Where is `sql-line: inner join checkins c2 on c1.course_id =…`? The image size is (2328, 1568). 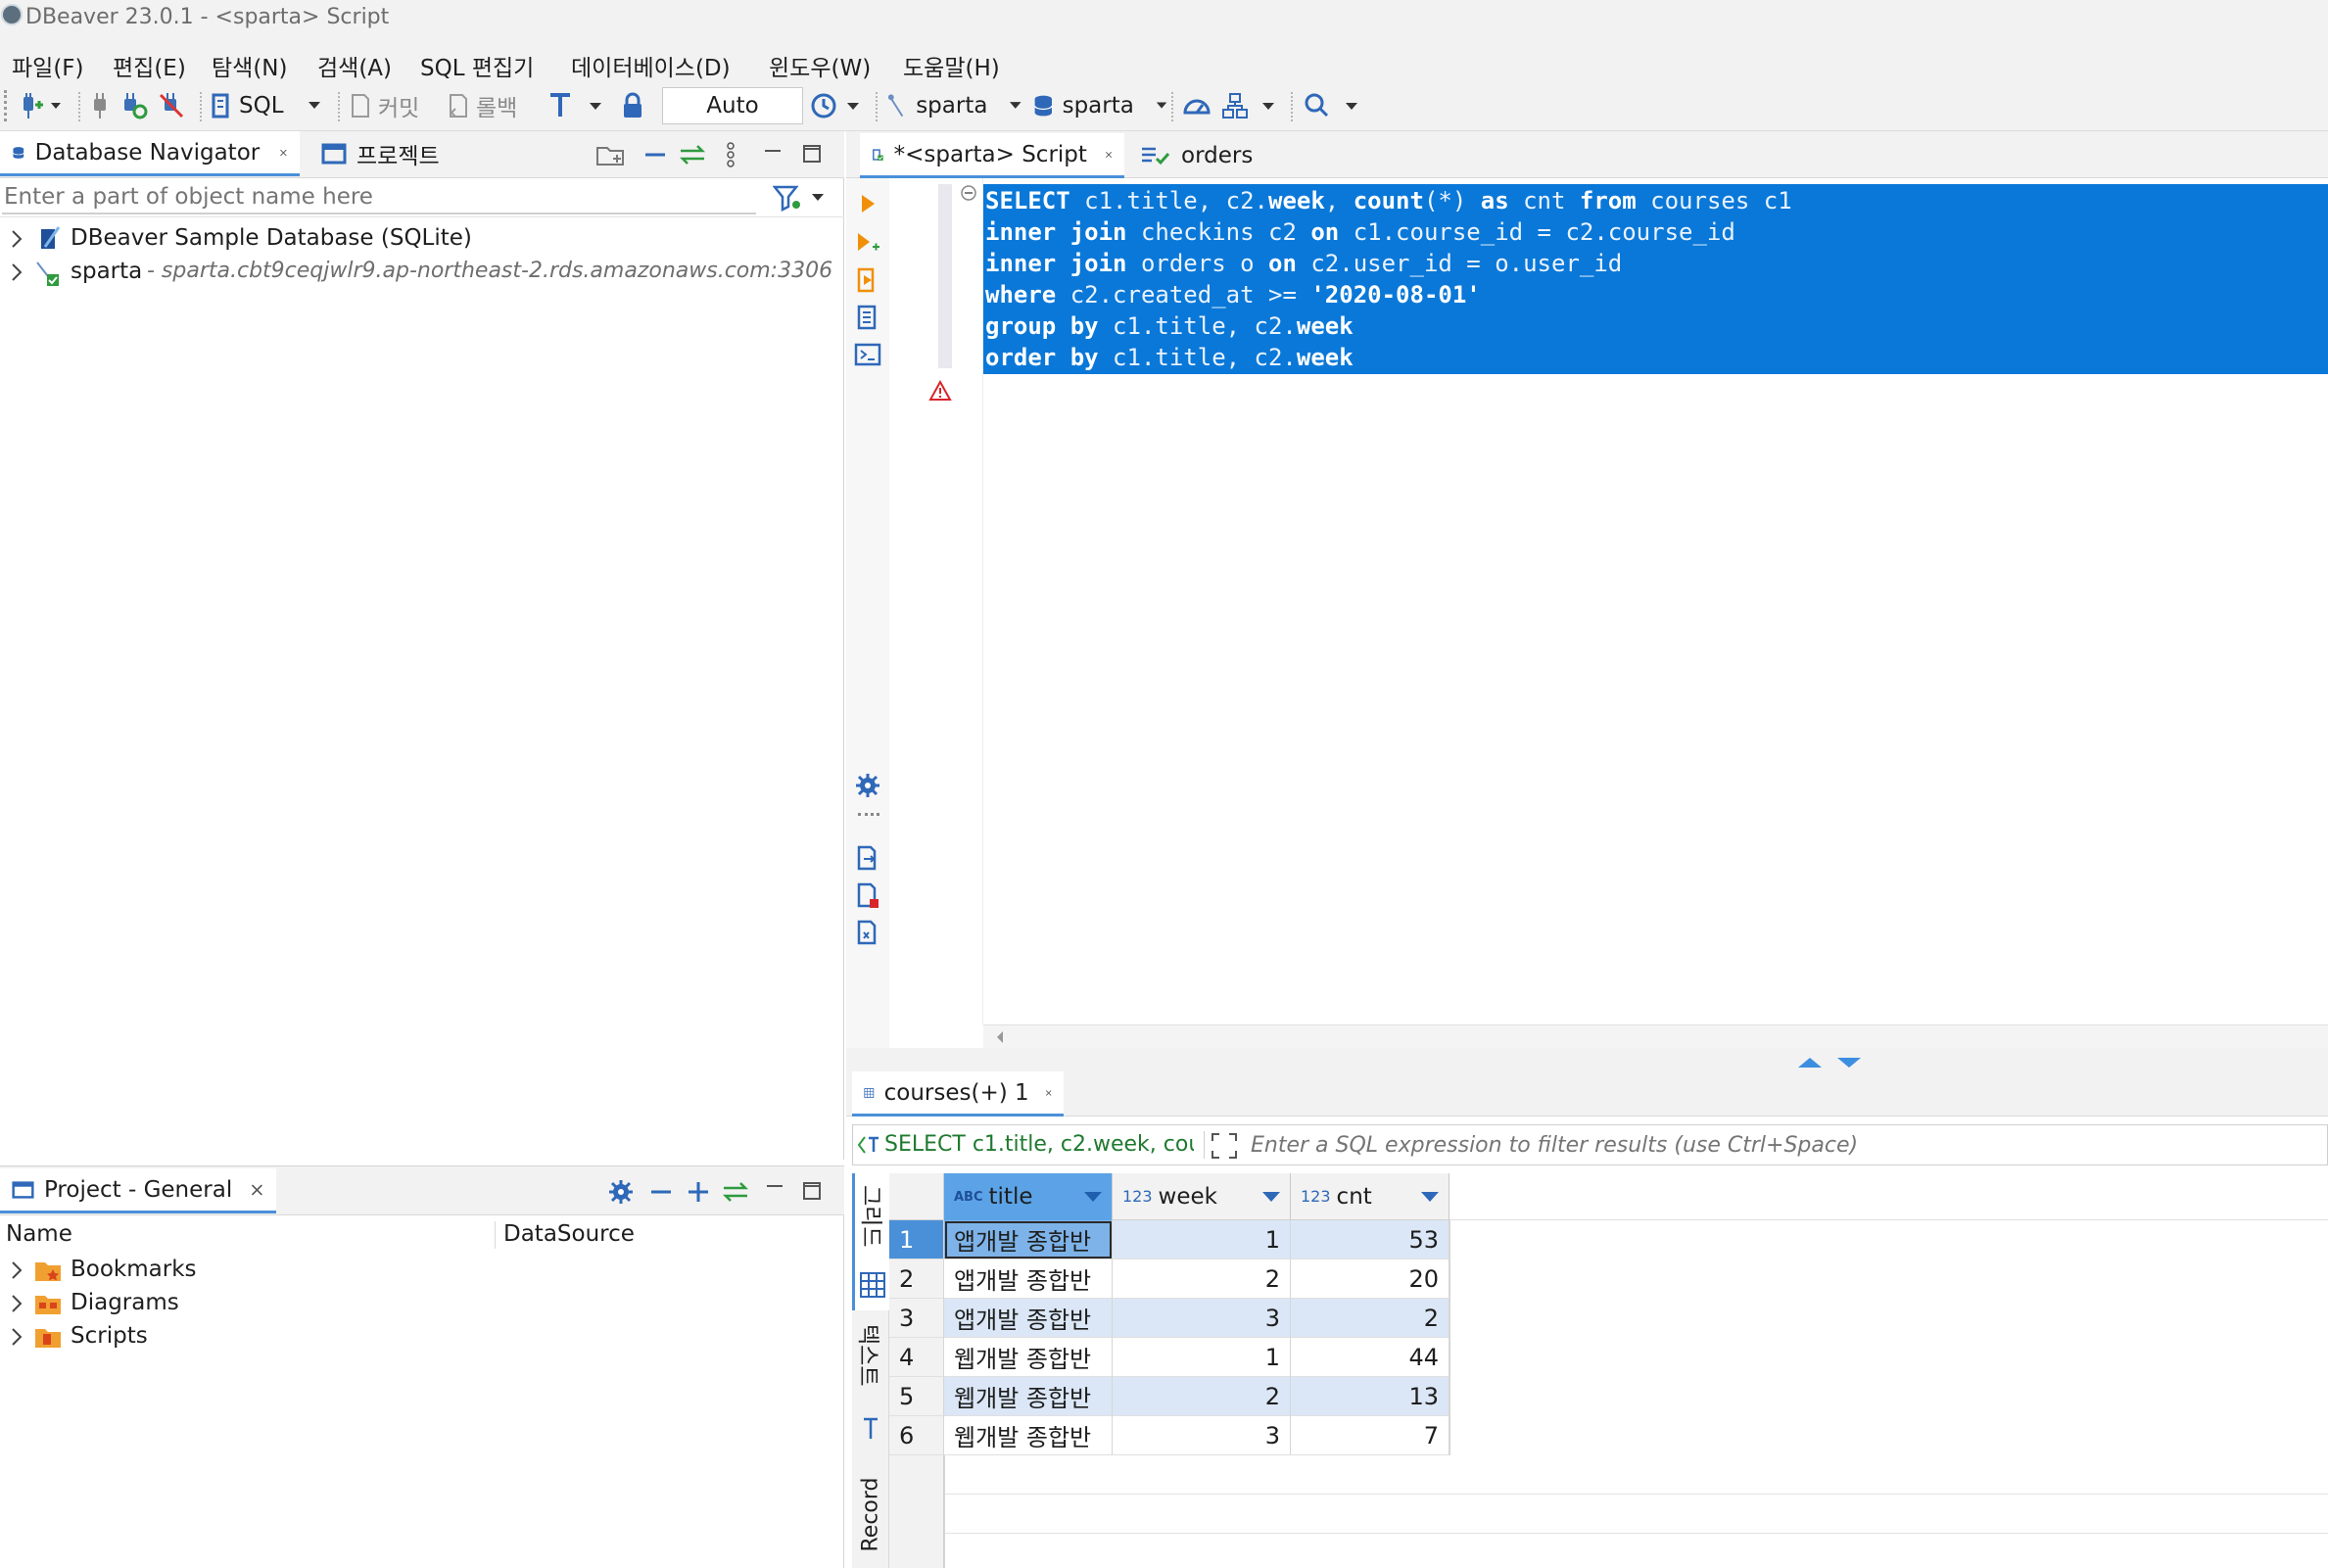
sql-line: inner join checkins c2 on c1.course_id =… is located at coordinates (1388, 232).